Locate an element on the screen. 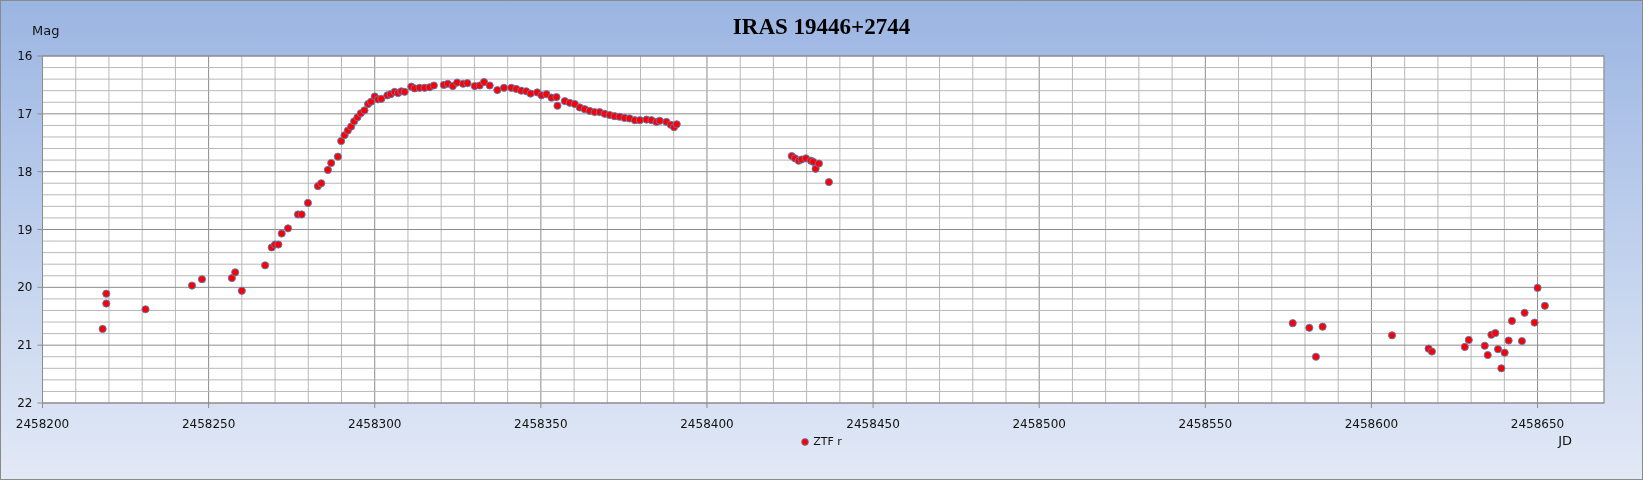 Image resolution: width=1643 pixels, height=480 pixels. tick-label: 2458650 is located at coordinates (1537, 424).